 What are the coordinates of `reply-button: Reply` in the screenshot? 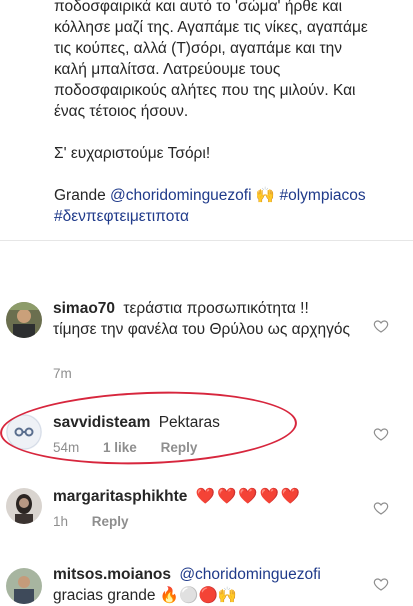 It's located at (110, 521).